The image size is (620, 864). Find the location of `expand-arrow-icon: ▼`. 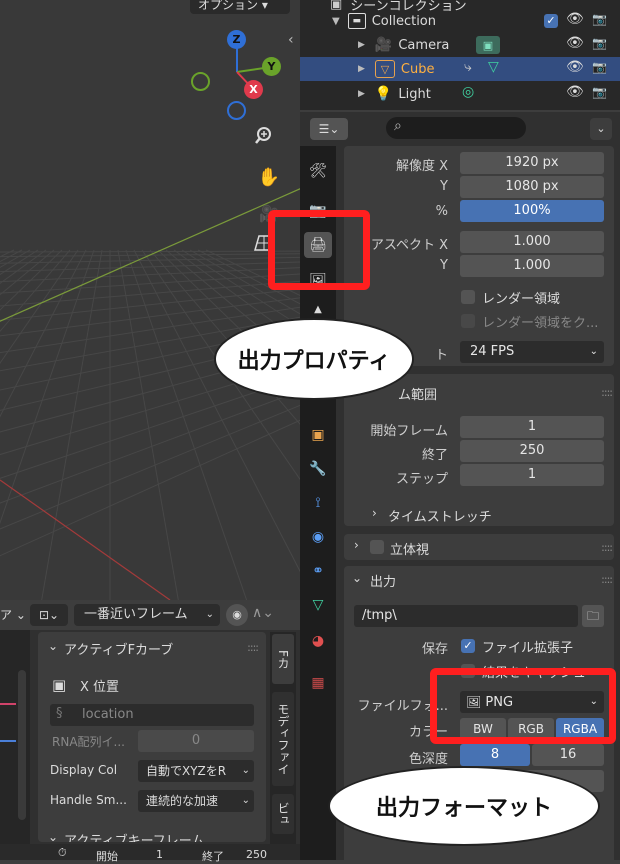

expand-arrow-icon: ▼ is located at coordinates (336, 21).